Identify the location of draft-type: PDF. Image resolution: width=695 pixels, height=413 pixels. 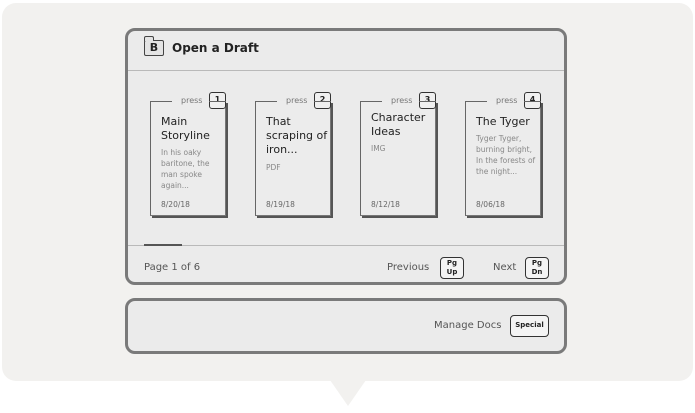
(273, 167).